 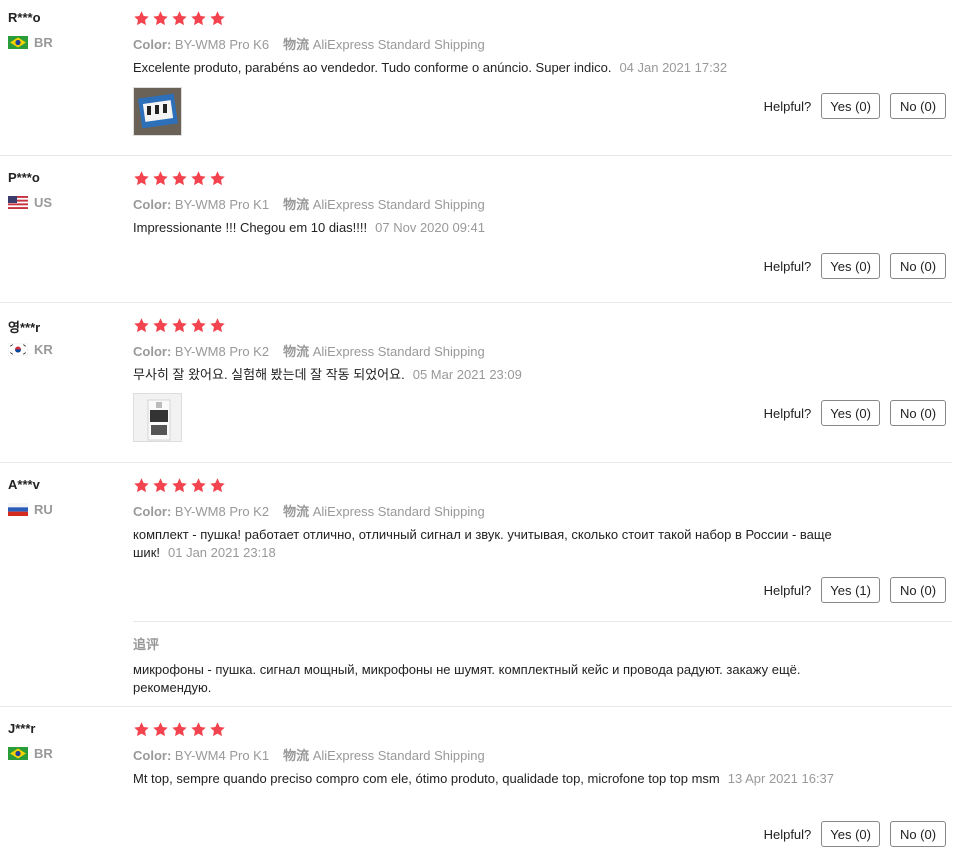 What do you see at coordinates (467, 374) in the screenshot?
I see `review-date: 05 Mar 2021 23:09` at bounding box center [467, 374].